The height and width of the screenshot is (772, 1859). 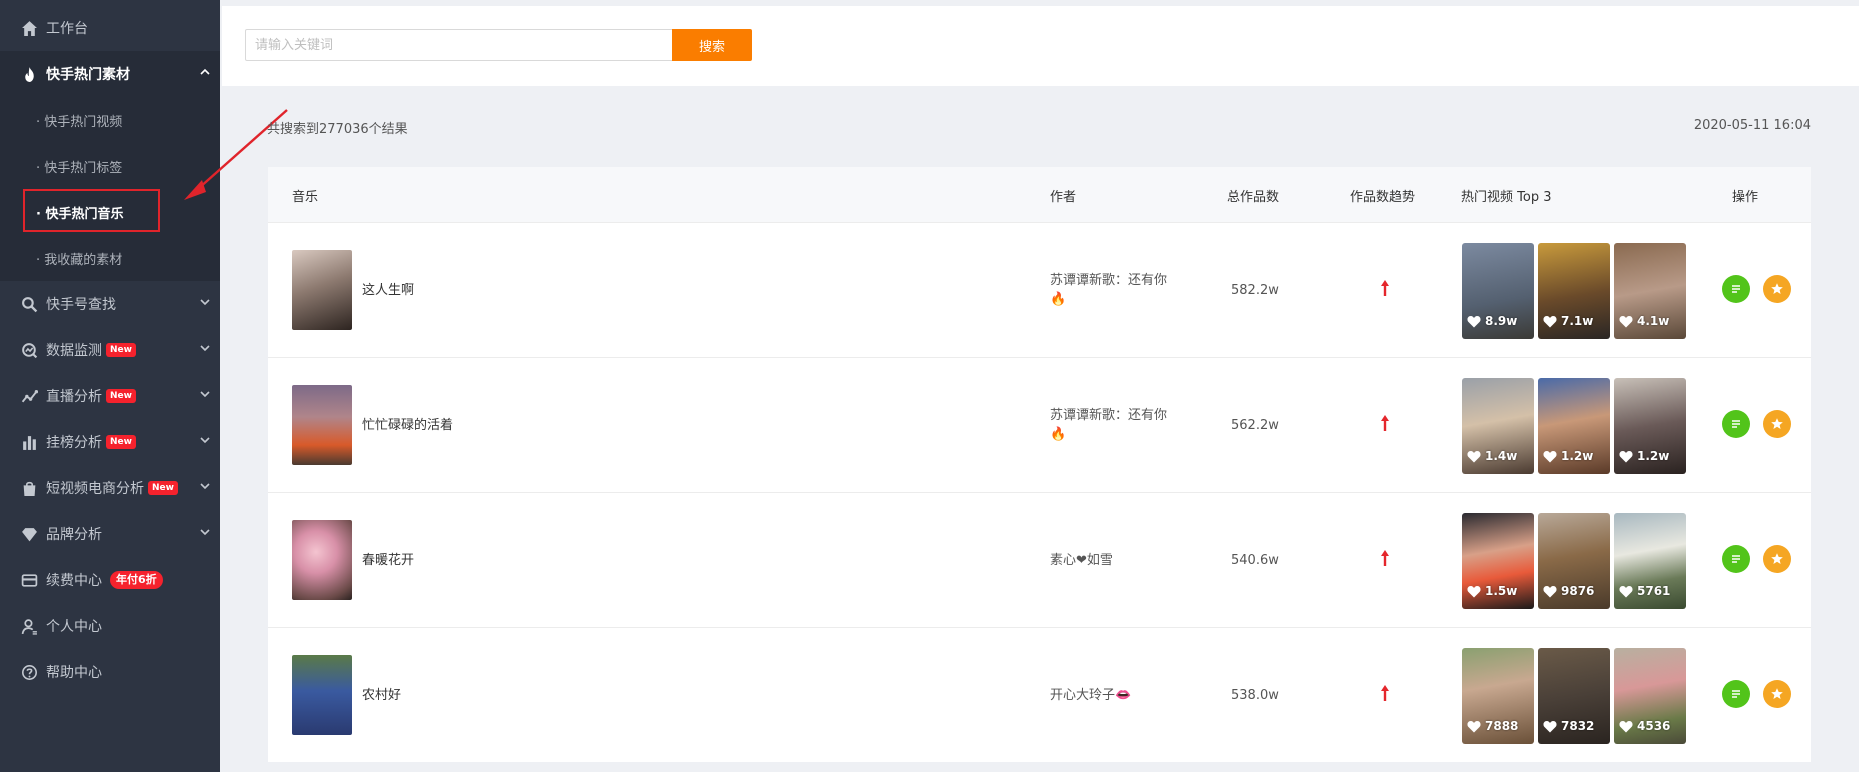 What do you see at coordinates (74, 351) in the screenshot?
I see `sidebar-item-label: 数据监测` at bounding box center [74, 351].